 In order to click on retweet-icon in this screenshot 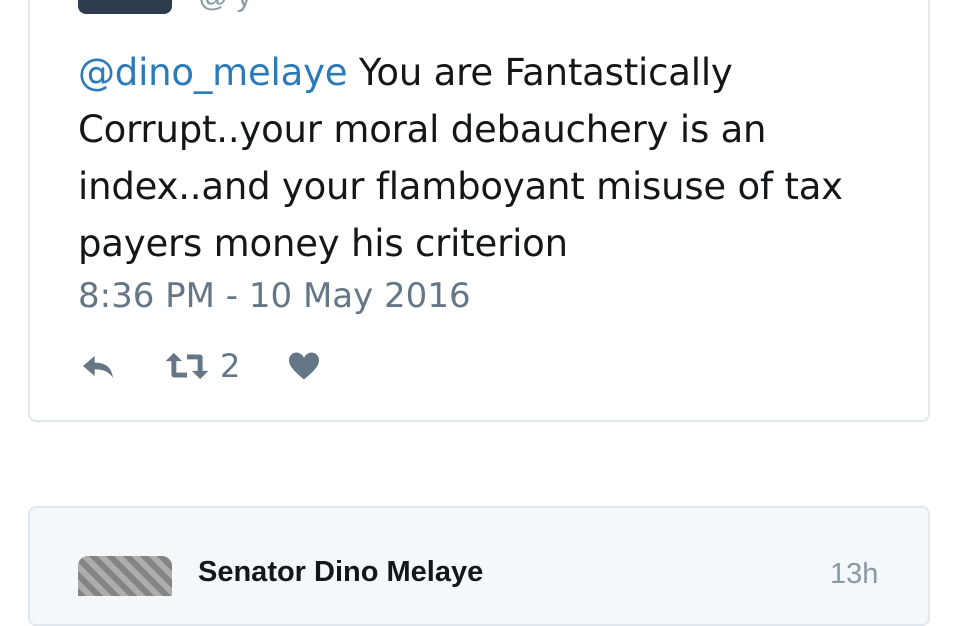, I will do `click(187, 366)`.